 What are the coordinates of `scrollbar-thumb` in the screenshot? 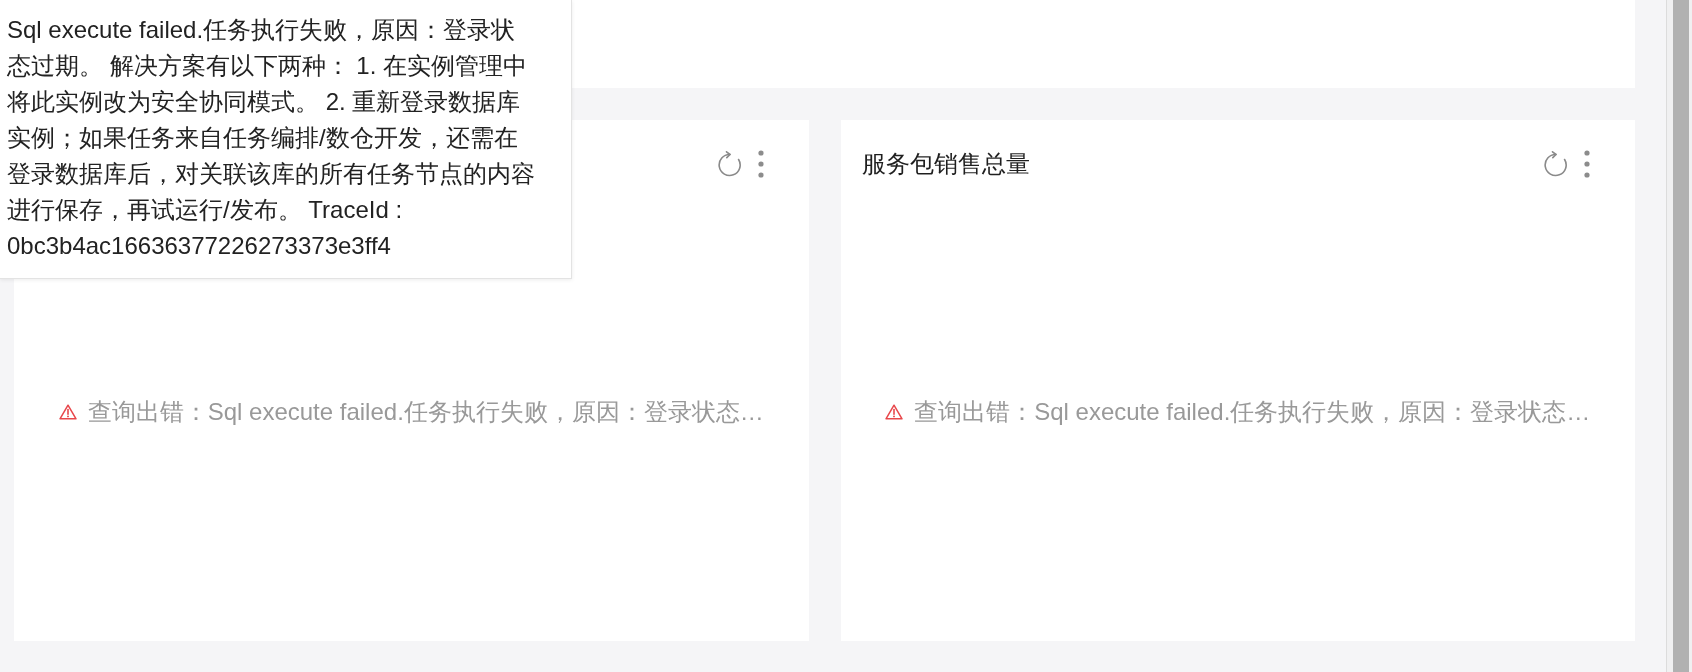 It's located at (1681, 336).